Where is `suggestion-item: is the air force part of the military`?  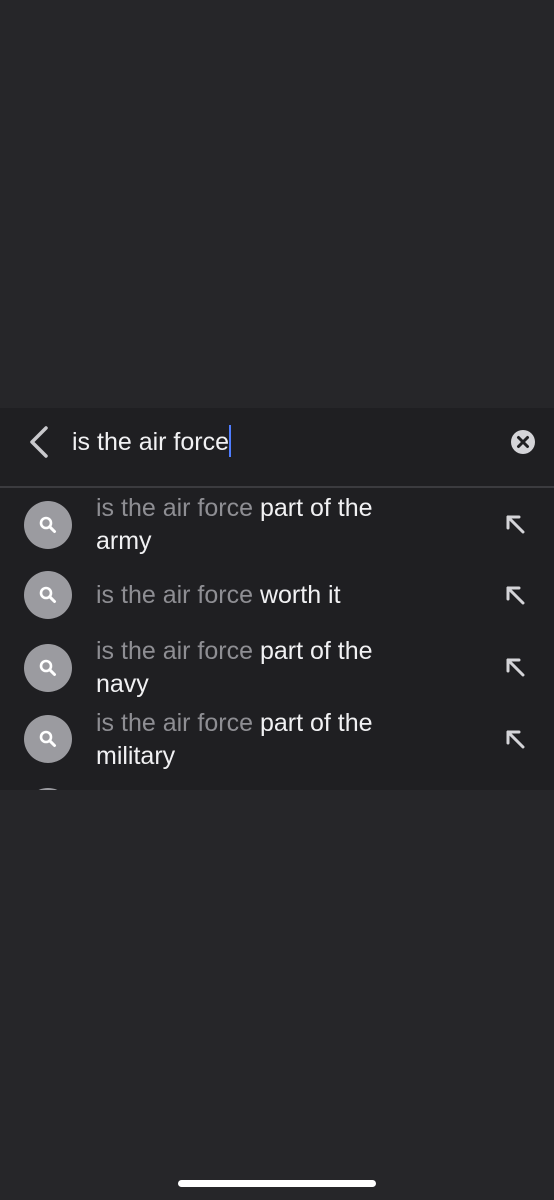
suggestion-item: is the air force part of the military is located at coordinates (277, 740).